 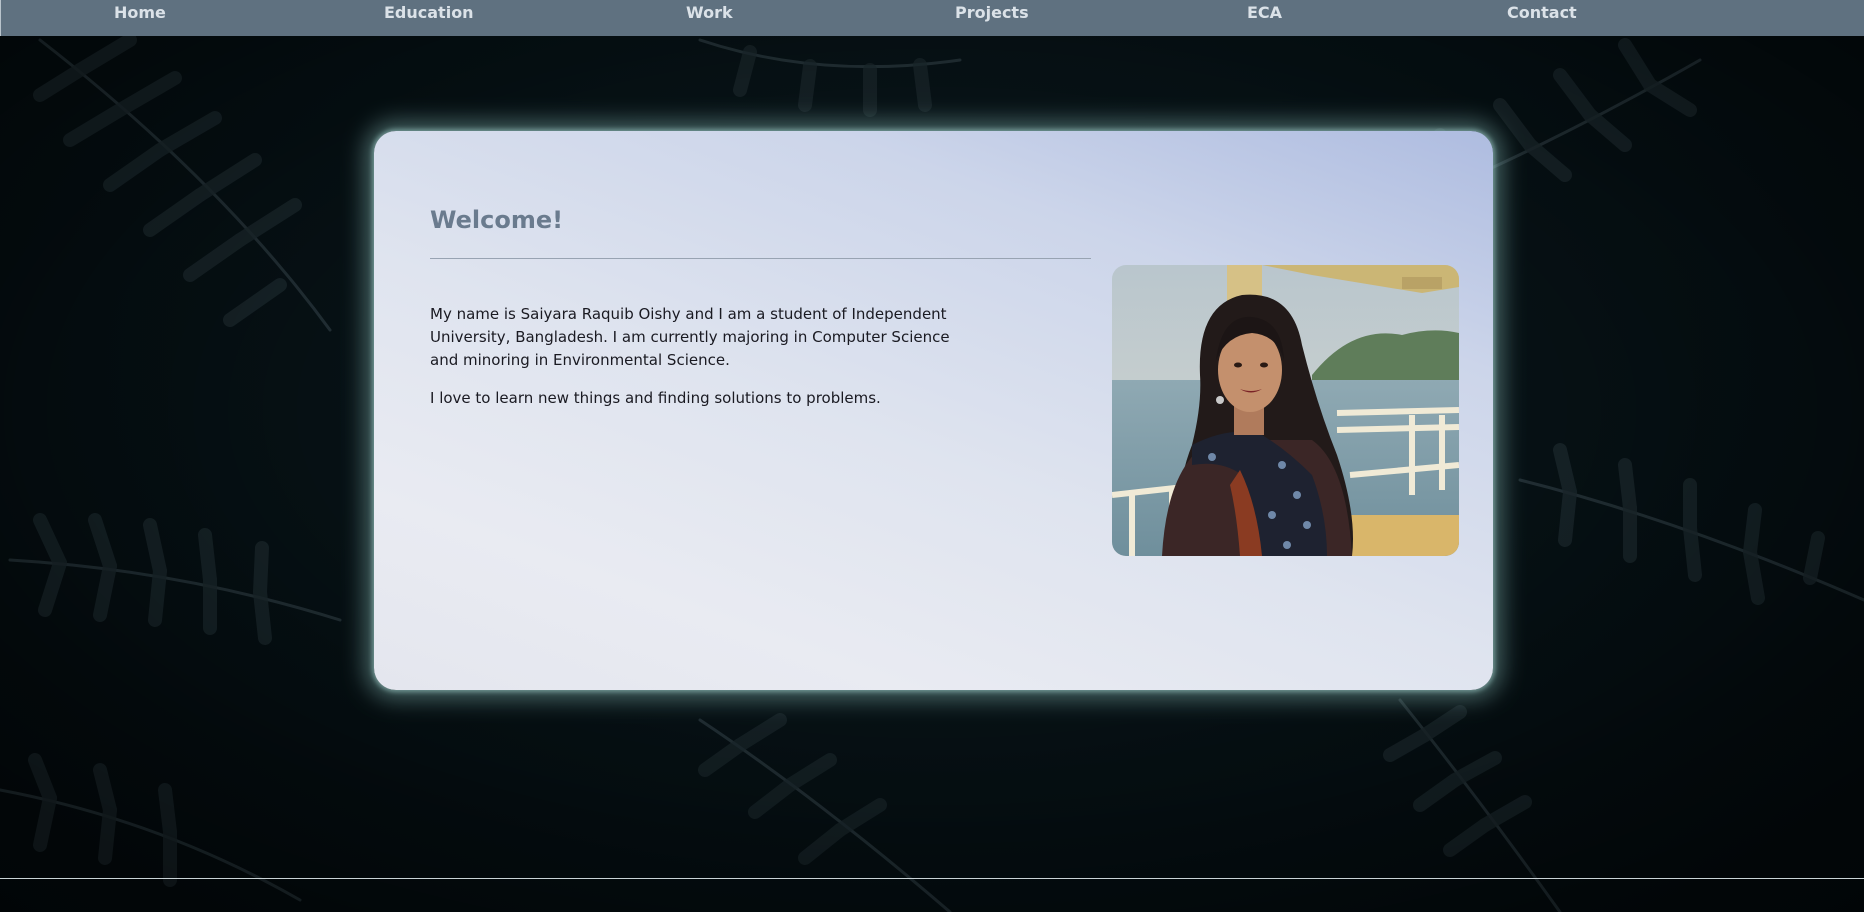 I want to click on nav-work-link: Work, so click(x=709, y=13).